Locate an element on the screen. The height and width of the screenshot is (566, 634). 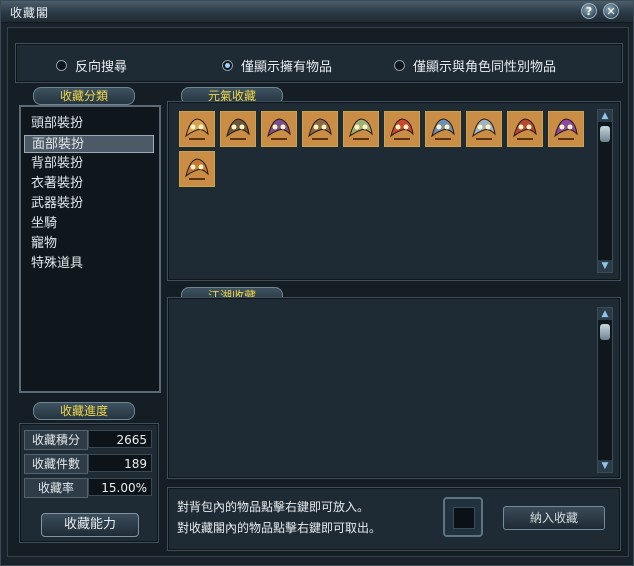
stat-value-rate: 15.00% is located at coordinates (120, 487).